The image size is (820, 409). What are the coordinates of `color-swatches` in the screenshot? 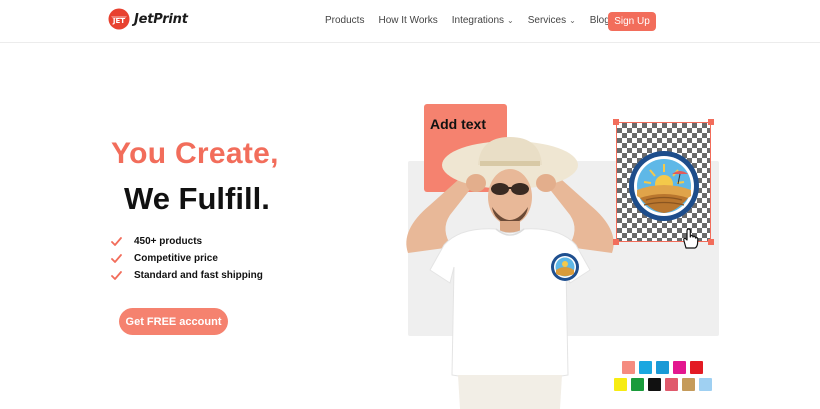 It's located at (663, 378).